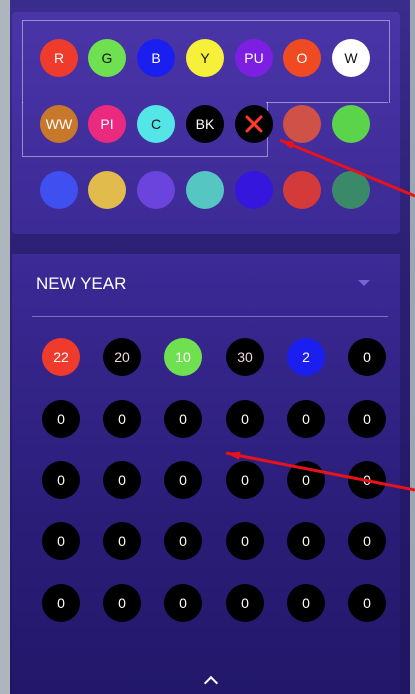 The height and width of the screenshot is (694, 415). What do you see at coordinates (107, 124) in the screenshot?
I see `color-swatch: PI` at bounding box center [107, 124].